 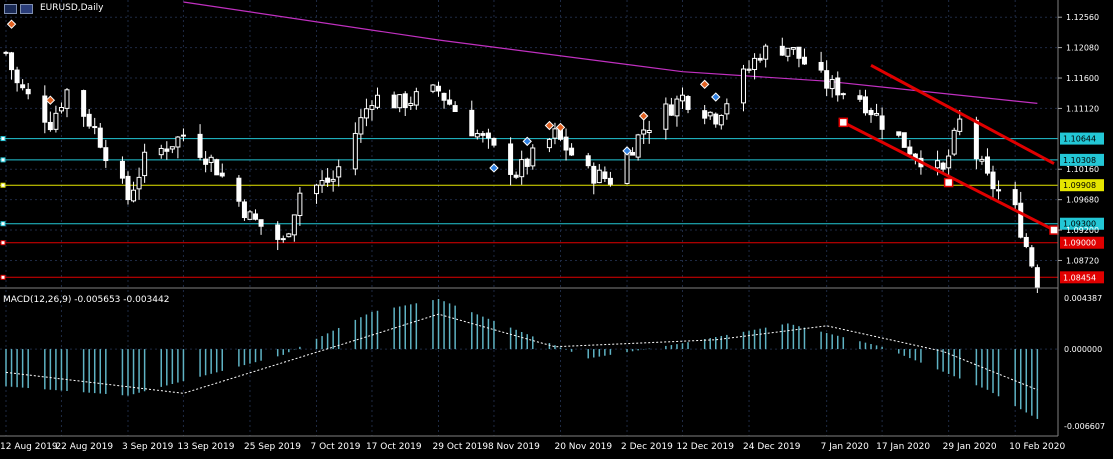 I want to click on time-label: 13 Sep 2019, so click(x=205, y=447).